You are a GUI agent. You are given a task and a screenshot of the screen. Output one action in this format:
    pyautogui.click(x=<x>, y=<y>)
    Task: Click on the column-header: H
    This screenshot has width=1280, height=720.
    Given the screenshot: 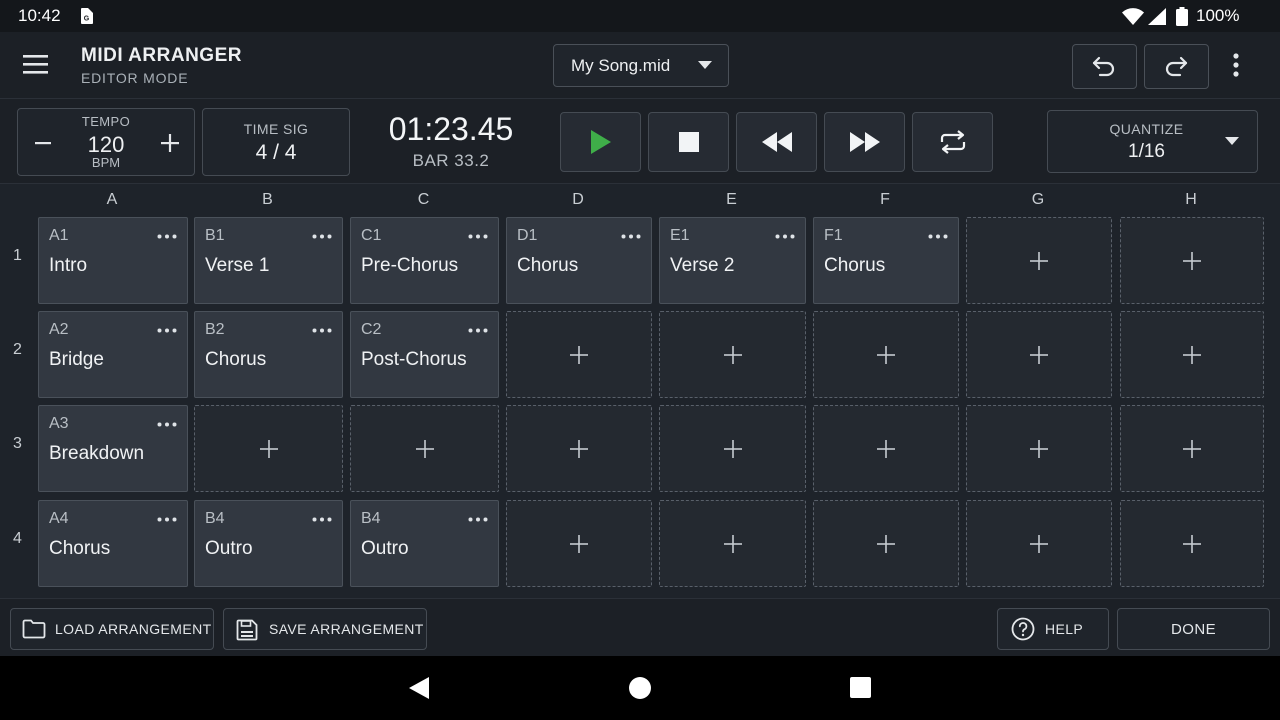 What is the action you would take?
    pyautogui.click(x=1191, y=199)
    